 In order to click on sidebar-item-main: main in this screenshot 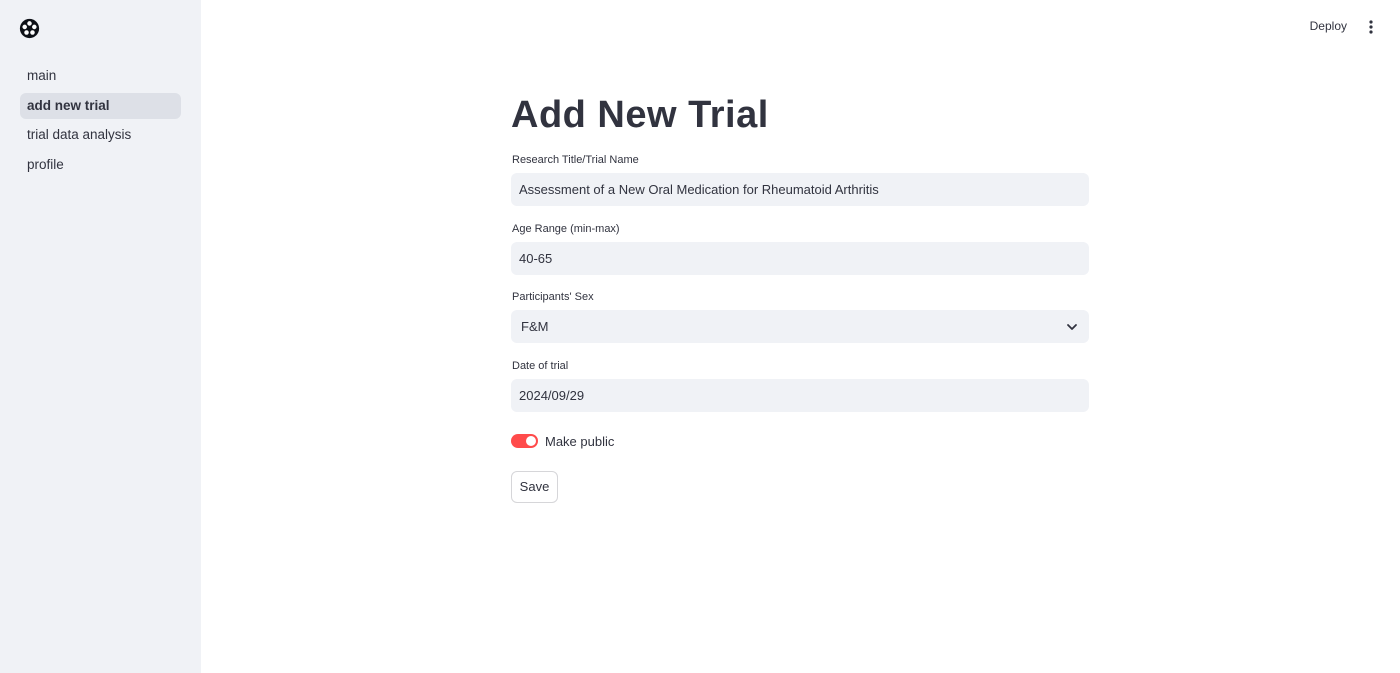, I will do `click(100, 76)`.